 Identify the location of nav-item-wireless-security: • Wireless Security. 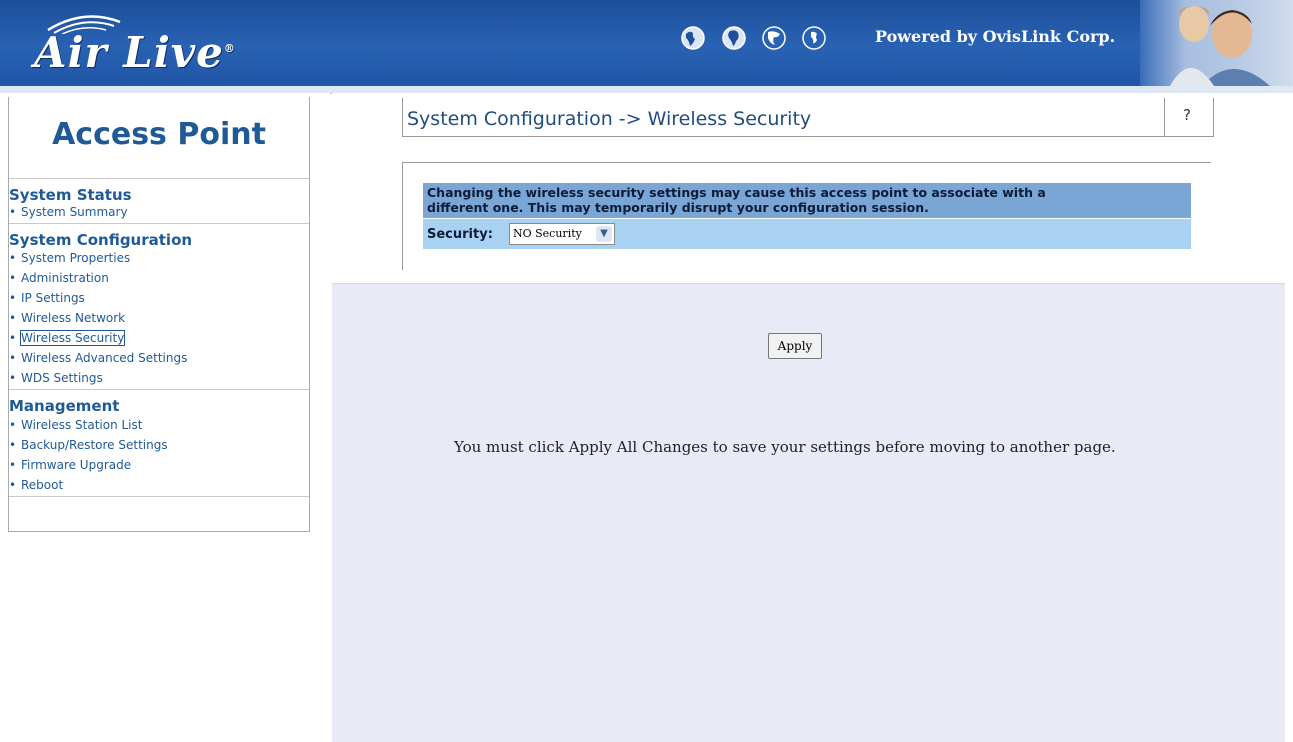
(67, 338).